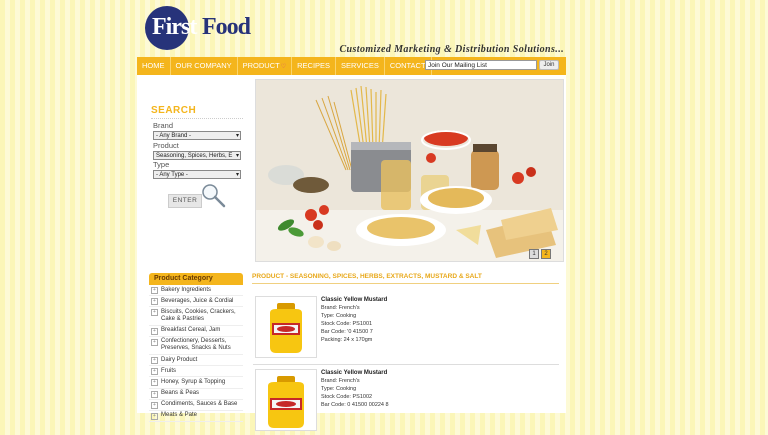  Describe the element at coordinates (174, 27) in the screenshot. I see `logo-first-text: First` at that location.